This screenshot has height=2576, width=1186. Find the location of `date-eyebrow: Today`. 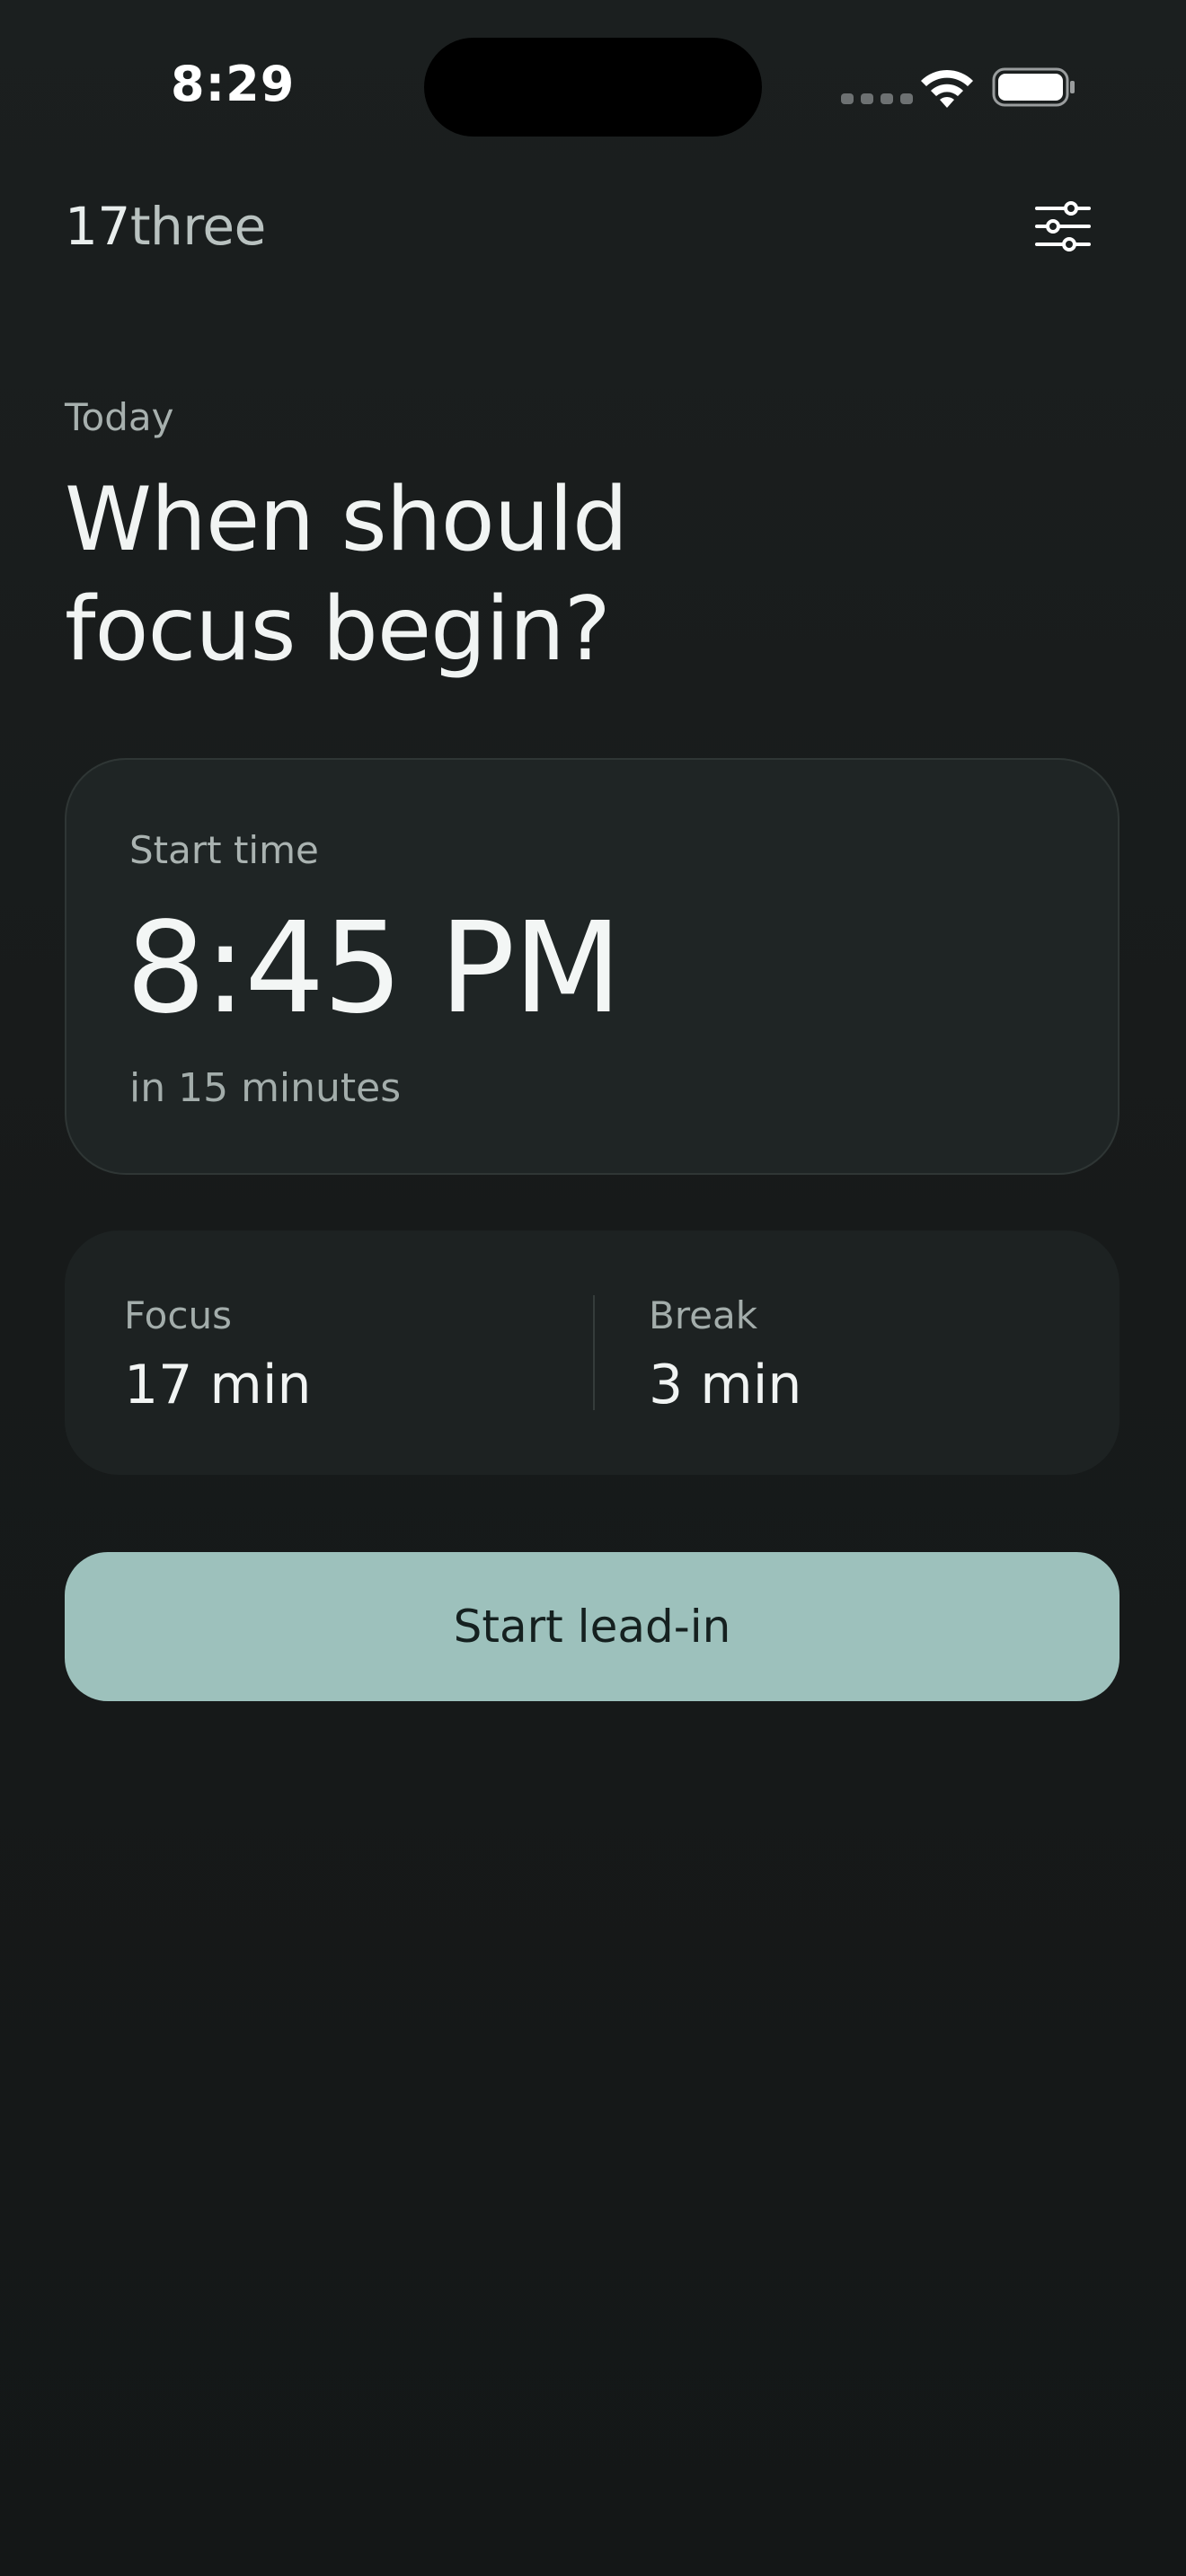

date-eyebrow: Today is located at coordinates (119, 417).